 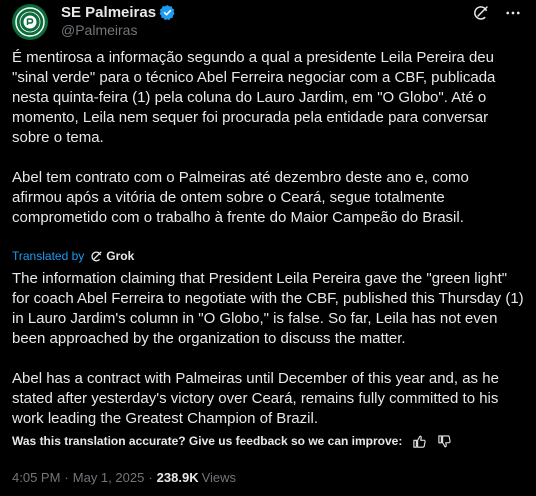 I want to click on palmeiras-crest-icon, so click(x=30, y=22).